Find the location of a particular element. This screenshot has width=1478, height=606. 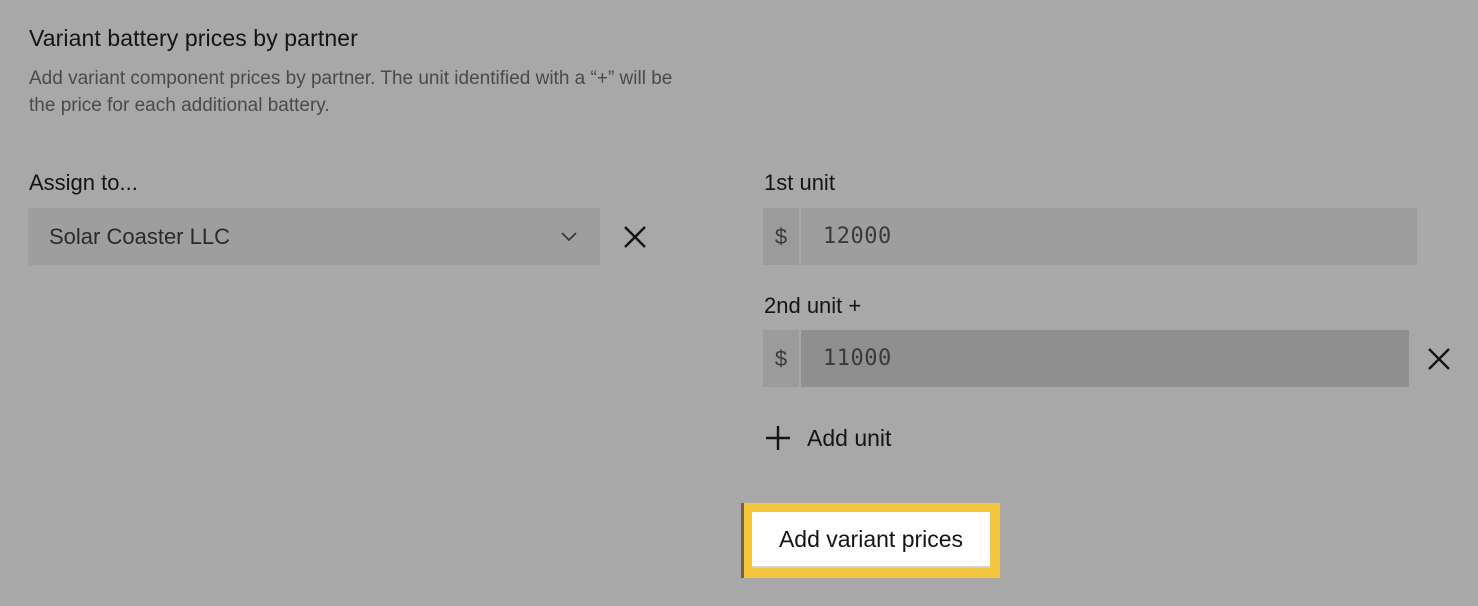

plus-icon is located at coordinates (778, 438).